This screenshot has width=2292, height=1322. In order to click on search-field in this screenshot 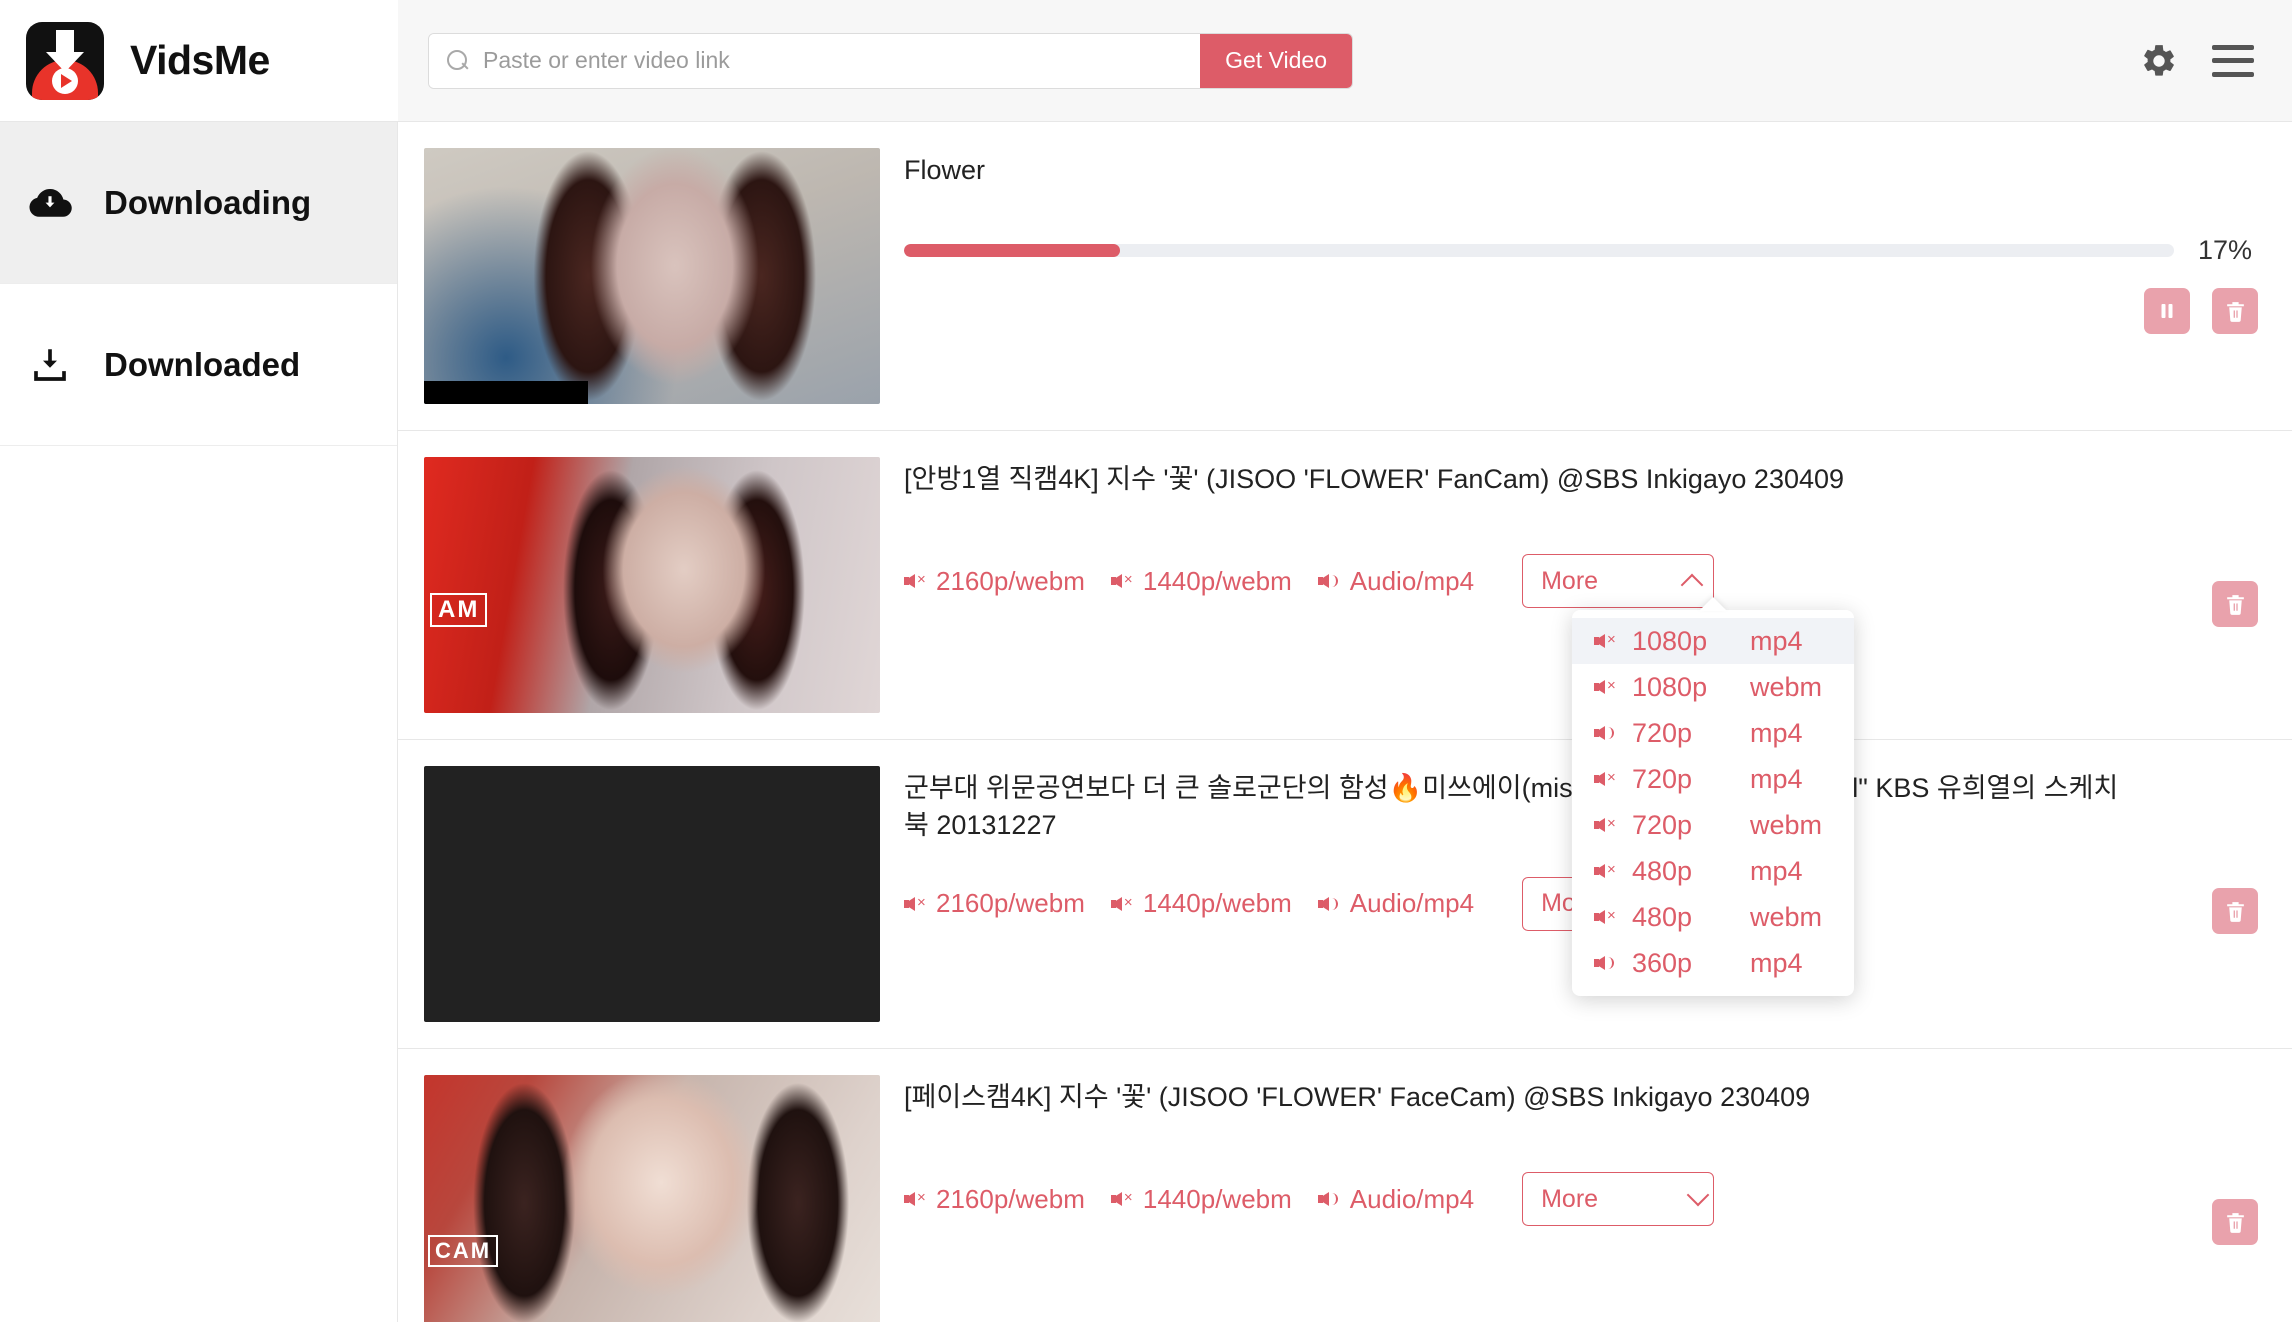, I will do `click(815, 60)`.